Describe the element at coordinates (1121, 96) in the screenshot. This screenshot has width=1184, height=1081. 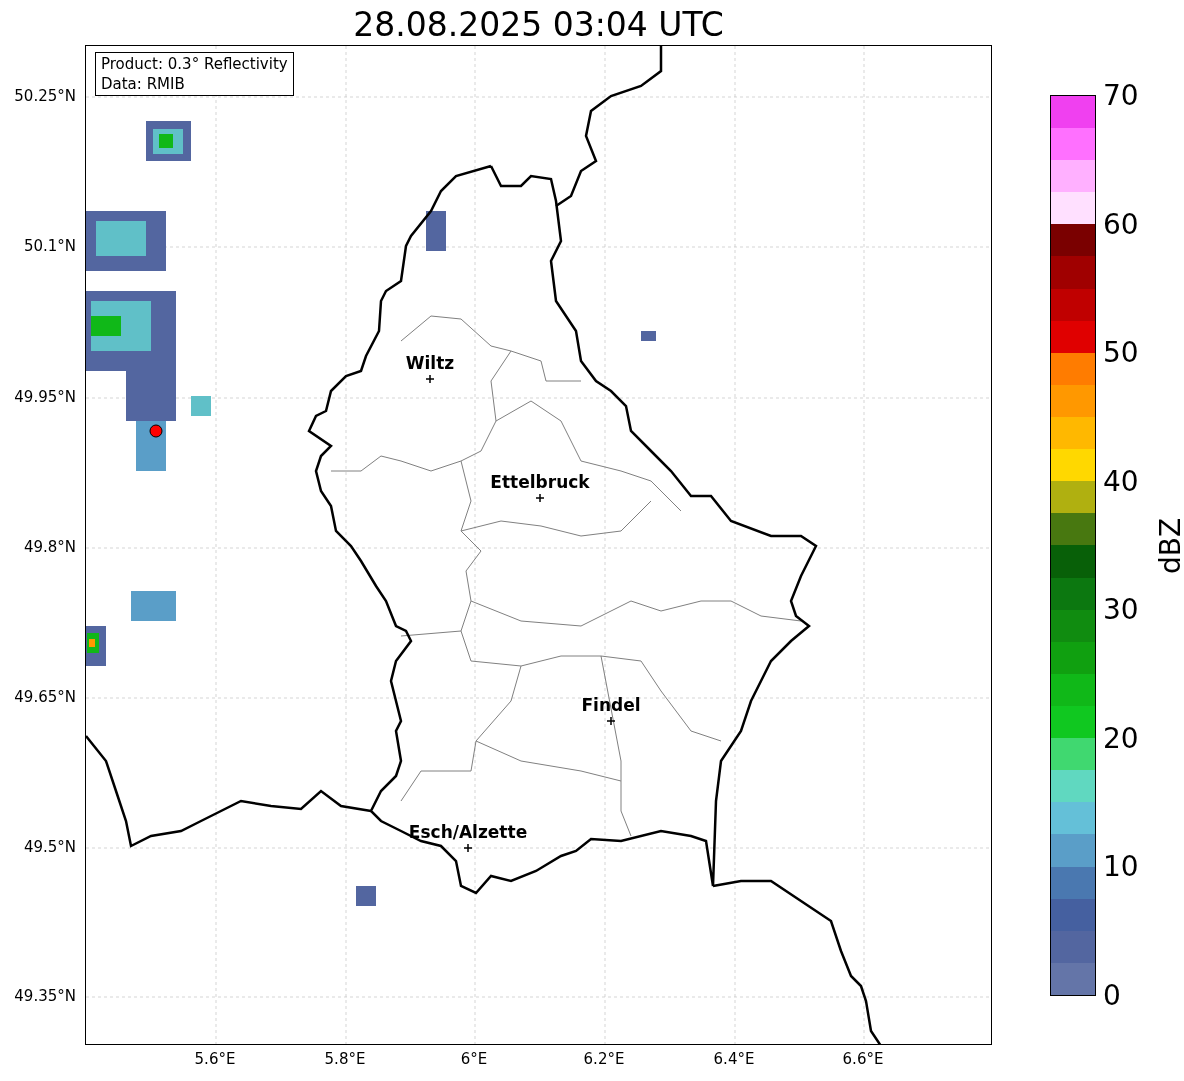
I see `colorbar-tick-label: 70` at that location.